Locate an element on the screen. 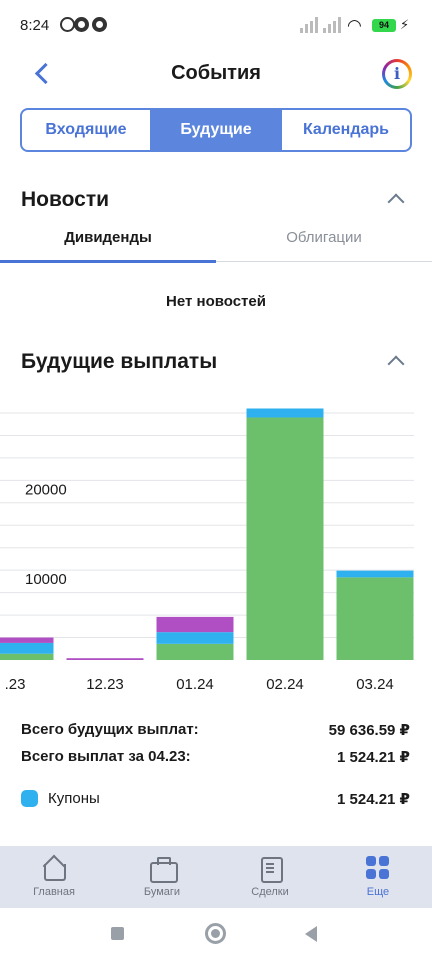  tab-dividends: Дивиденды is located at coordinates (108, 245).